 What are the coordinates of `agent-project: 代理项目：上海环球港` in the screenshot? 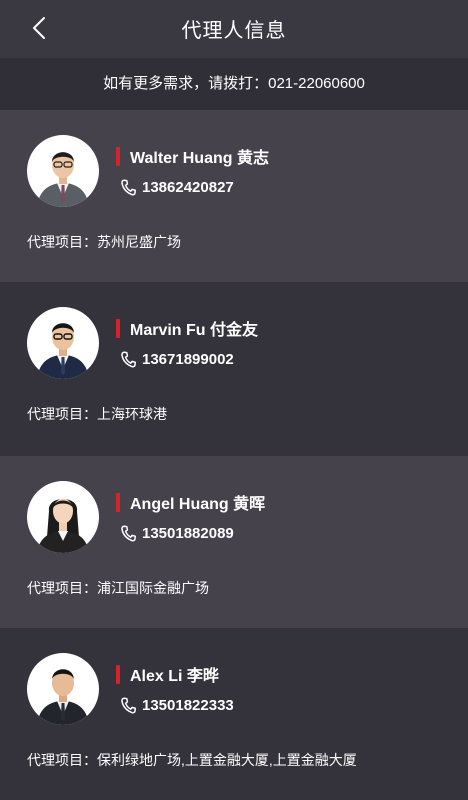 It's located at (97, 414).